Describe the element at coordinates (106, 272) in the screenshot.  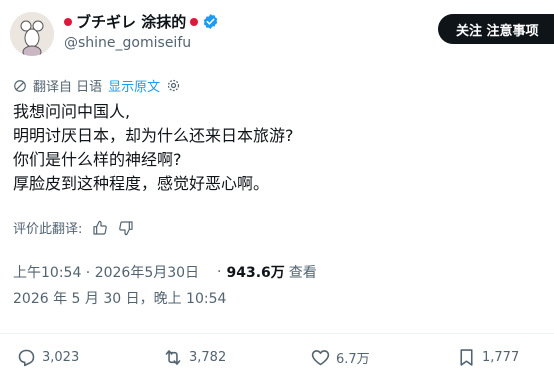
I see `tweet-timestamp: 上午10:54 · 2026年5月30日` at that location.